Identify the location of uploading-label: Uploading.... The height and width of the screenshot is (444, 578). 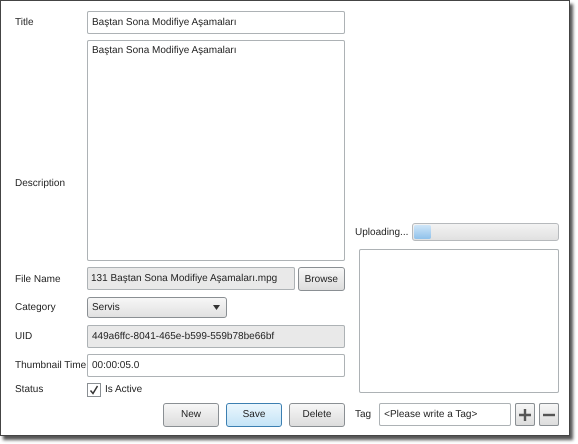
(381, 232).